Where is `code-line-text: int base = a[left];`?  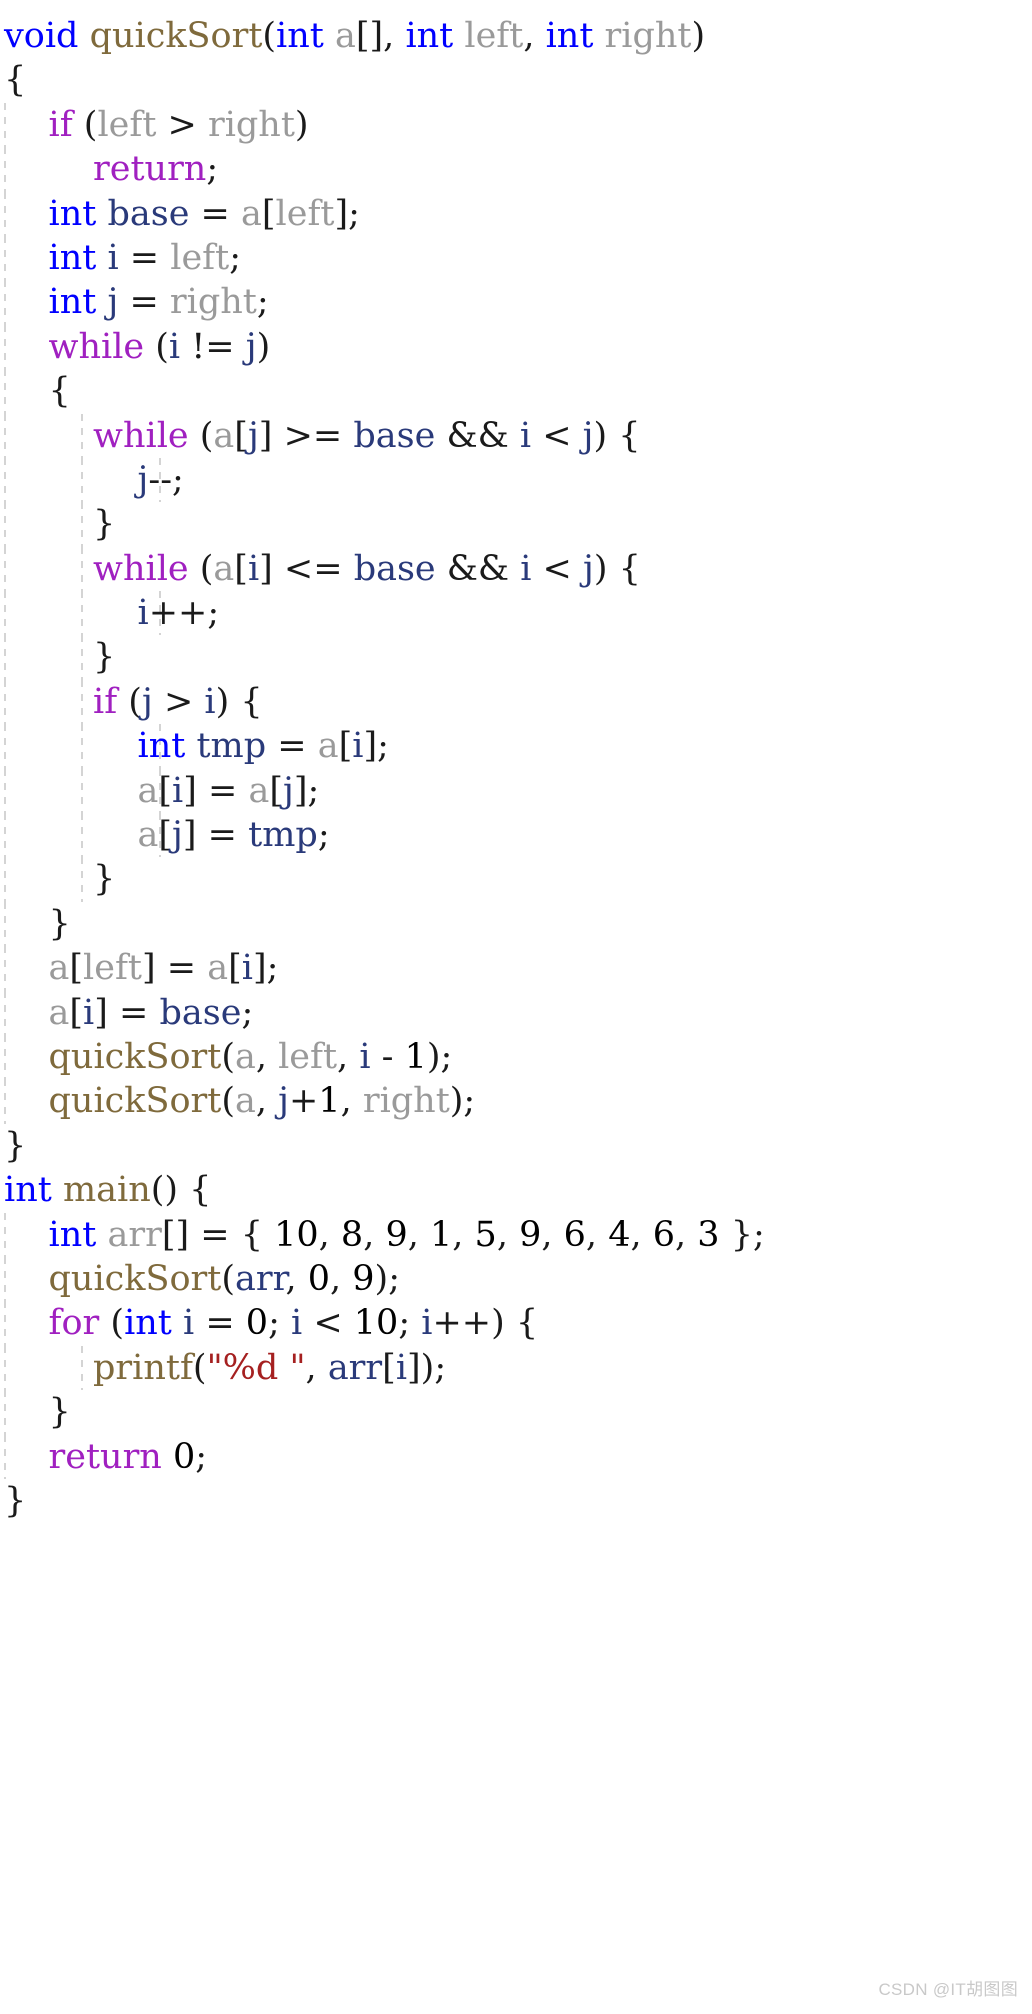
code-line-text: int base = a[left]; is located at coordinates (516, 214).